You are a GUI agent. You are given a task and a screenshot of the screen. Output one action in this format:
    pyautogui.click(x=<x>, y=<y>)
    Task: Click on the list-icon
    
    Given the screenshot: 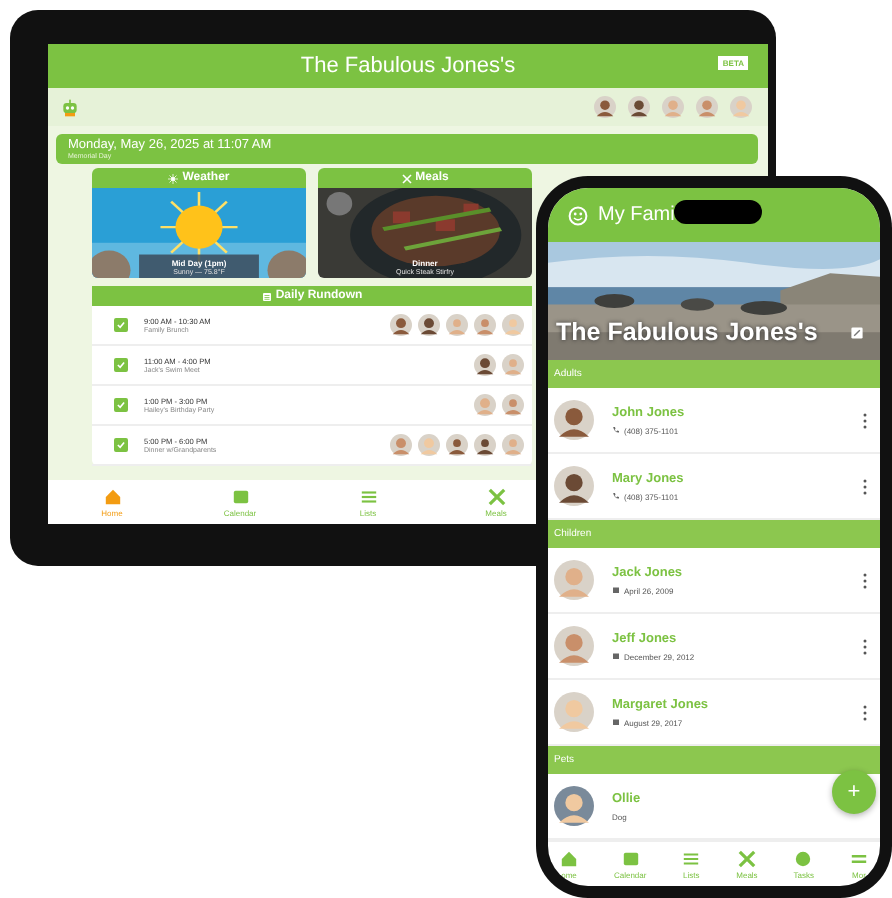 What is the action you would take?
    pyautogui.click(x=266, y=296)
    